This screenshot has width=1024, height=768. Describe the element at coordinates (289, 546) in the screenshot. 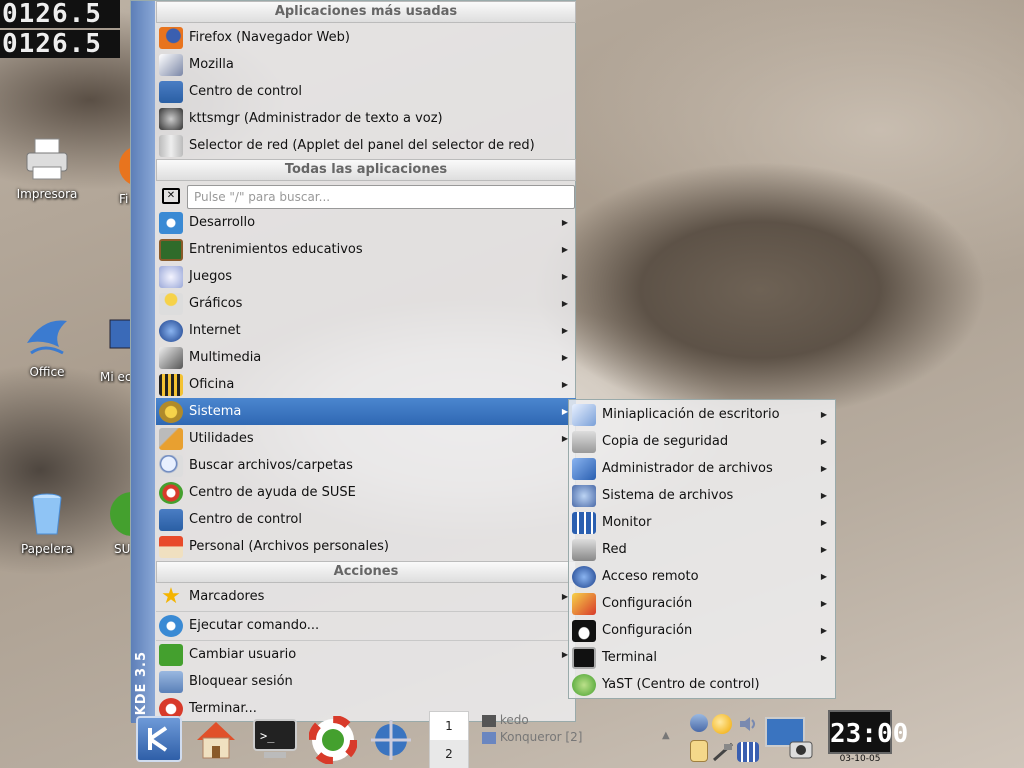

I see `menu-item-label: Personal (Archivos personales)` at that location.